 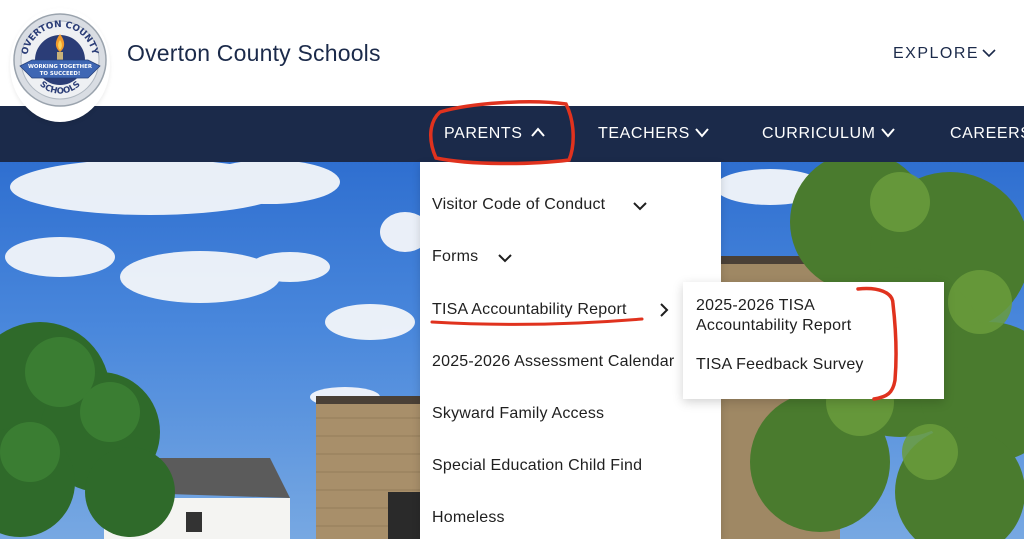 I want to click on svg-text: TO SUCCEED!, so click(x=60, y=74).